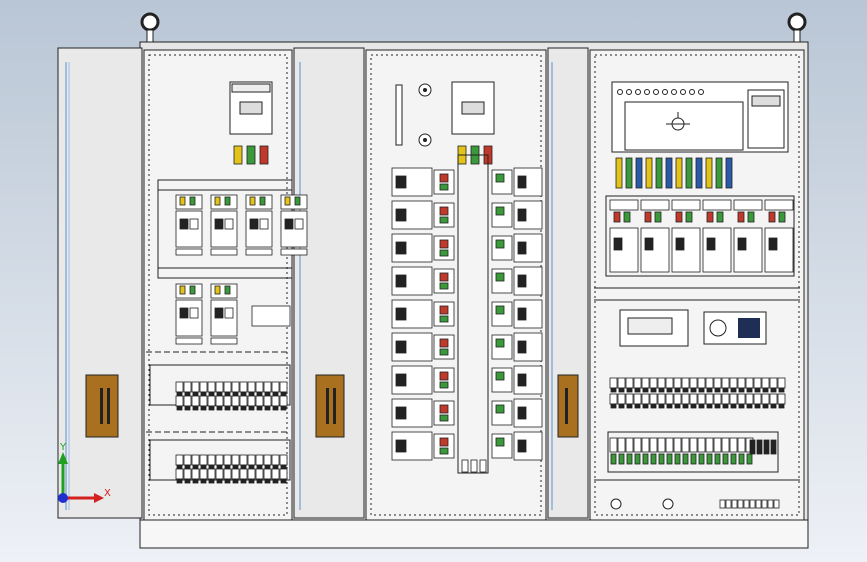  Describe the element at coordinates (624, 205) in the screenshot. I see `breaker-head` at that location.